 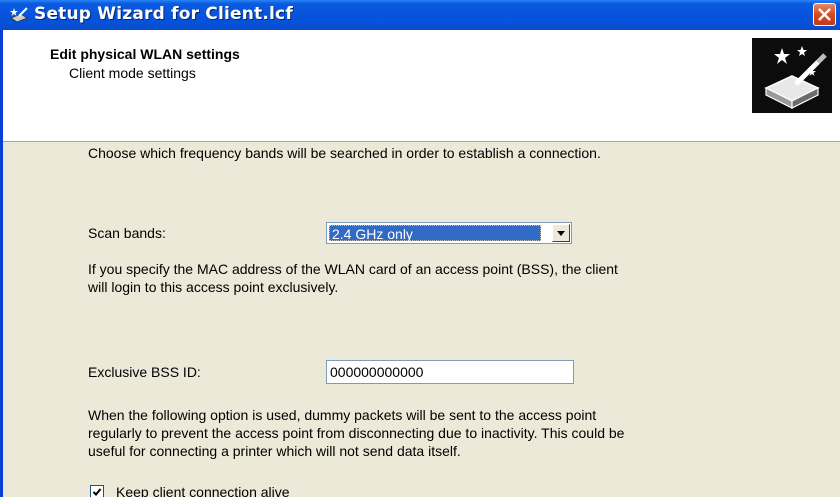 What do you see at coordinates (19, 15) in the screenshot?
I see `wizard-wand-icon` at bounding box center [19, 15].